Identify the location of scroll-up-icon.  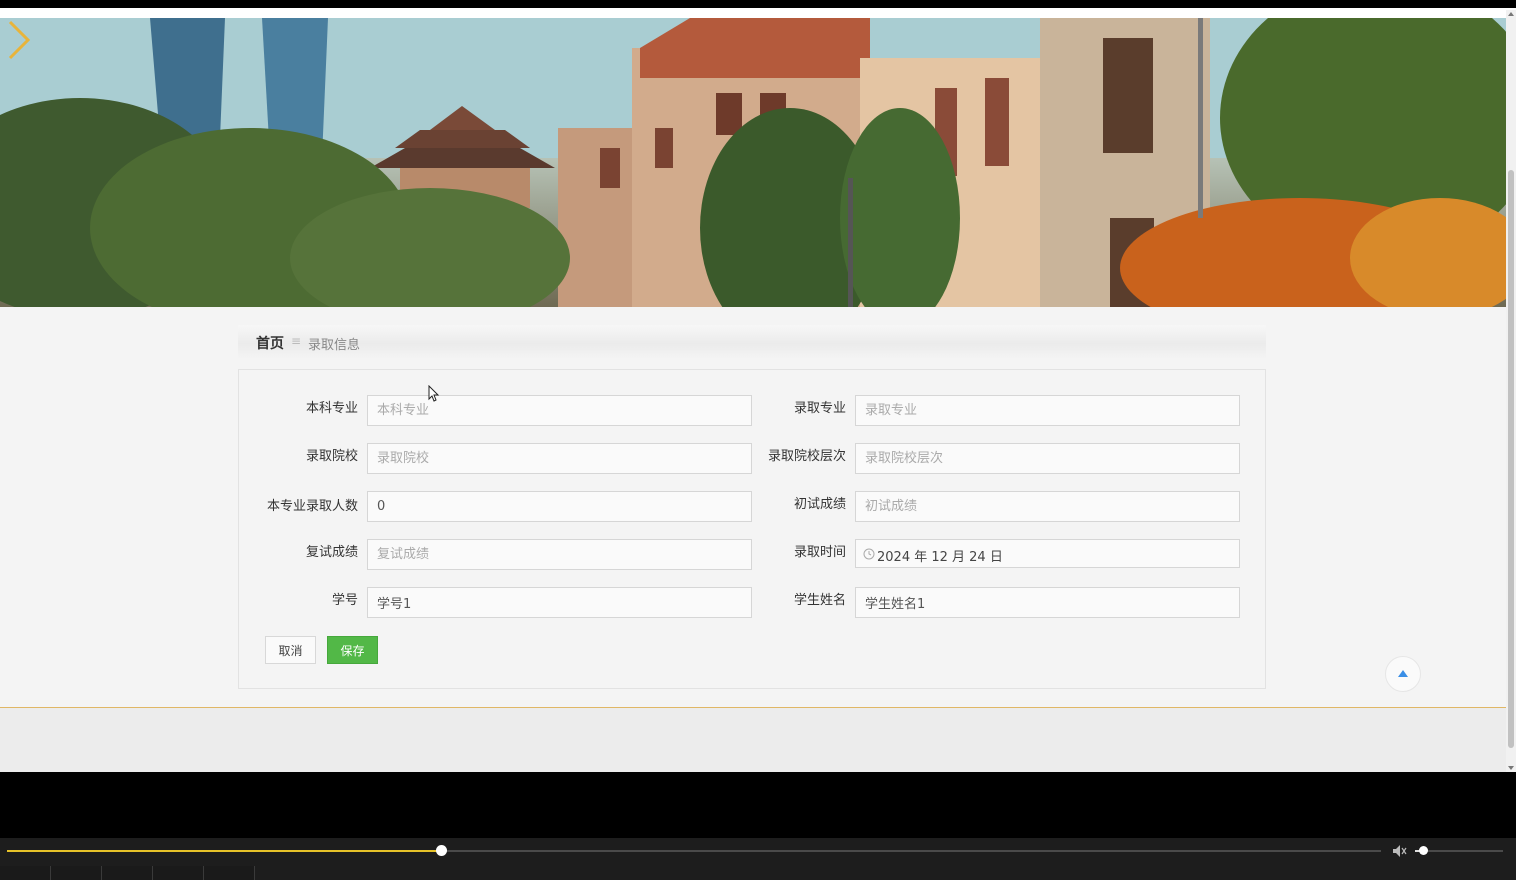
(1511, 14).